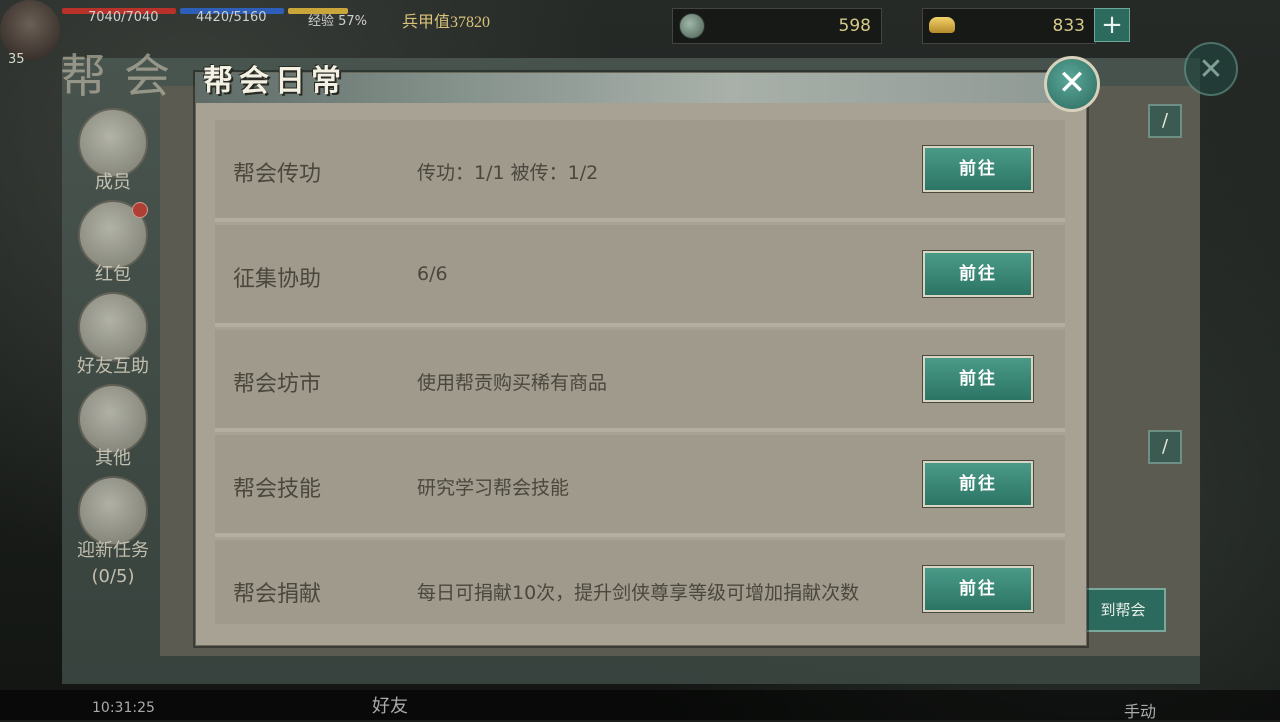 This screenshot has width=1280, height=722. I want to click on row-desc: 传功：1/1 被传：1/2, so click(508, 173).